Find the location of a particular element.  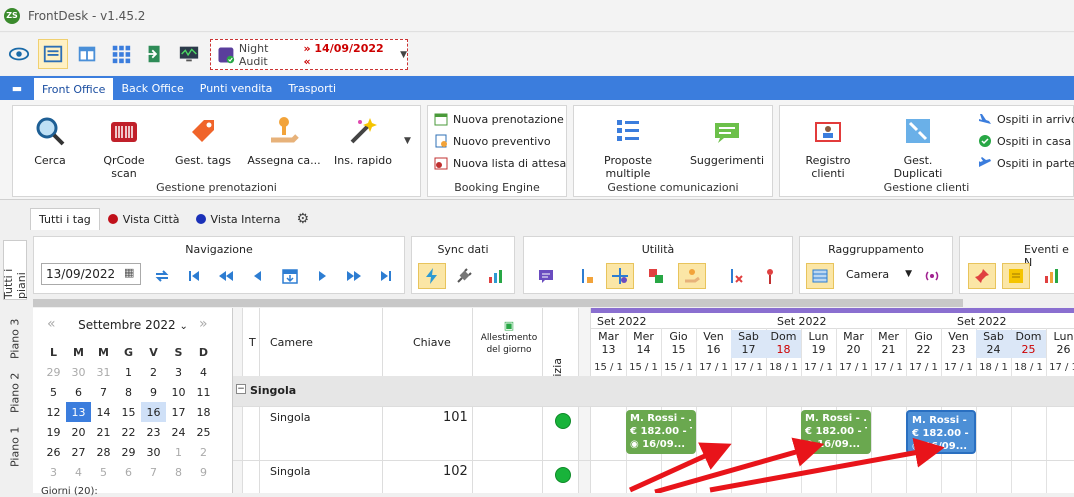

col-header-allestimento: ▣ Allestimento del giorno is located at coordinates (509, 338).